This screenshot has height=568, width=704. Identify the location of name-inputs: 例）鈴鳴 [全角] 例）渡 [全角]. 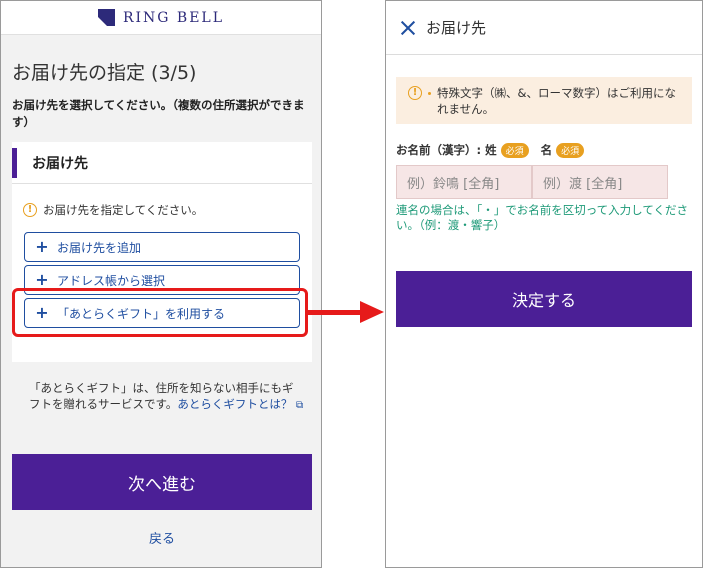
(532, 182).